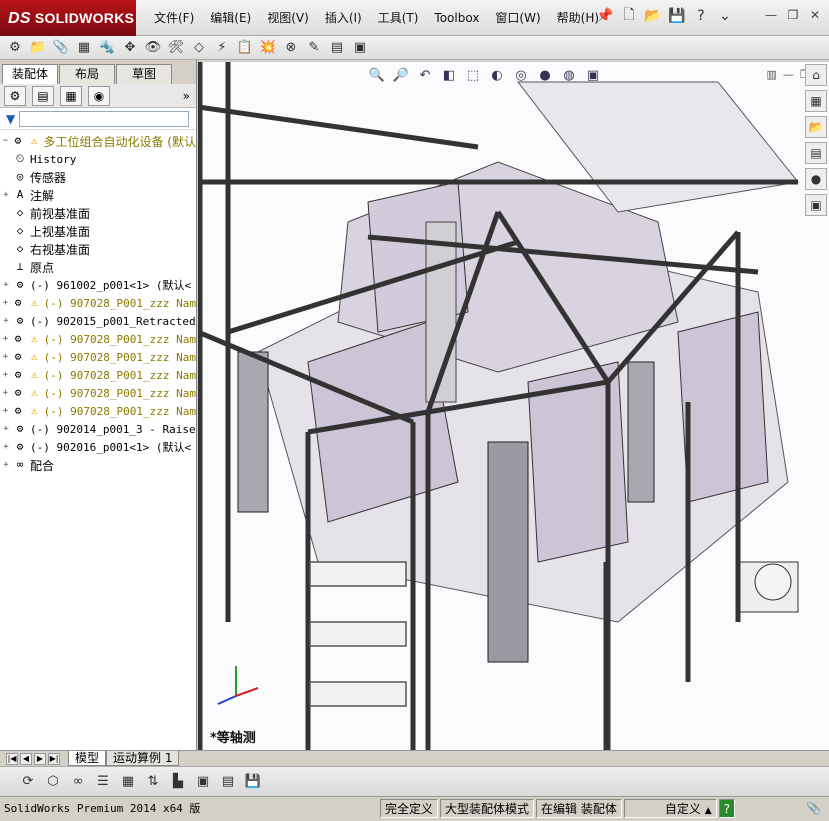  Describe the element at coordinates (772, 74) in the screenshot. I see `viewport-pane-icon: ▥` at that location.